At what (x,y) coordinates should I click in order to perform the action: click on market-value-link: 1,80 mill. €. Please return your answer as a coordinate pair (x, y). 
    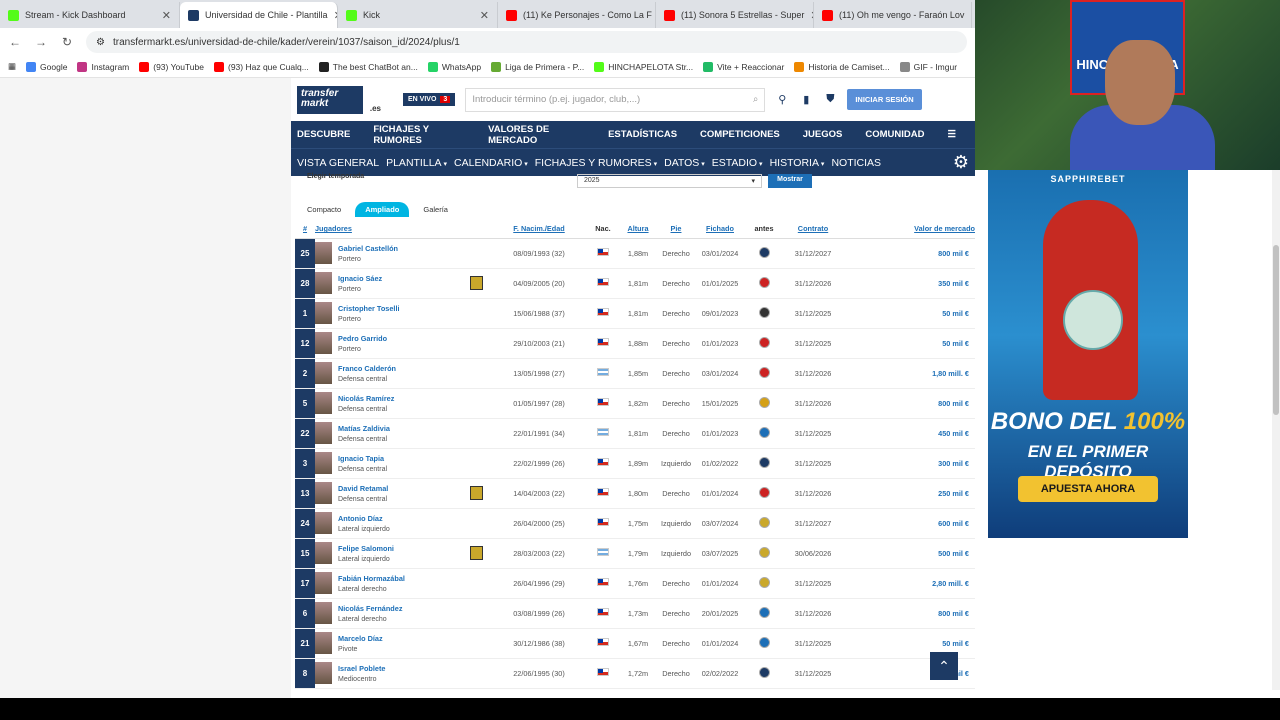
    Looking at the image, I should click on (909, 373).